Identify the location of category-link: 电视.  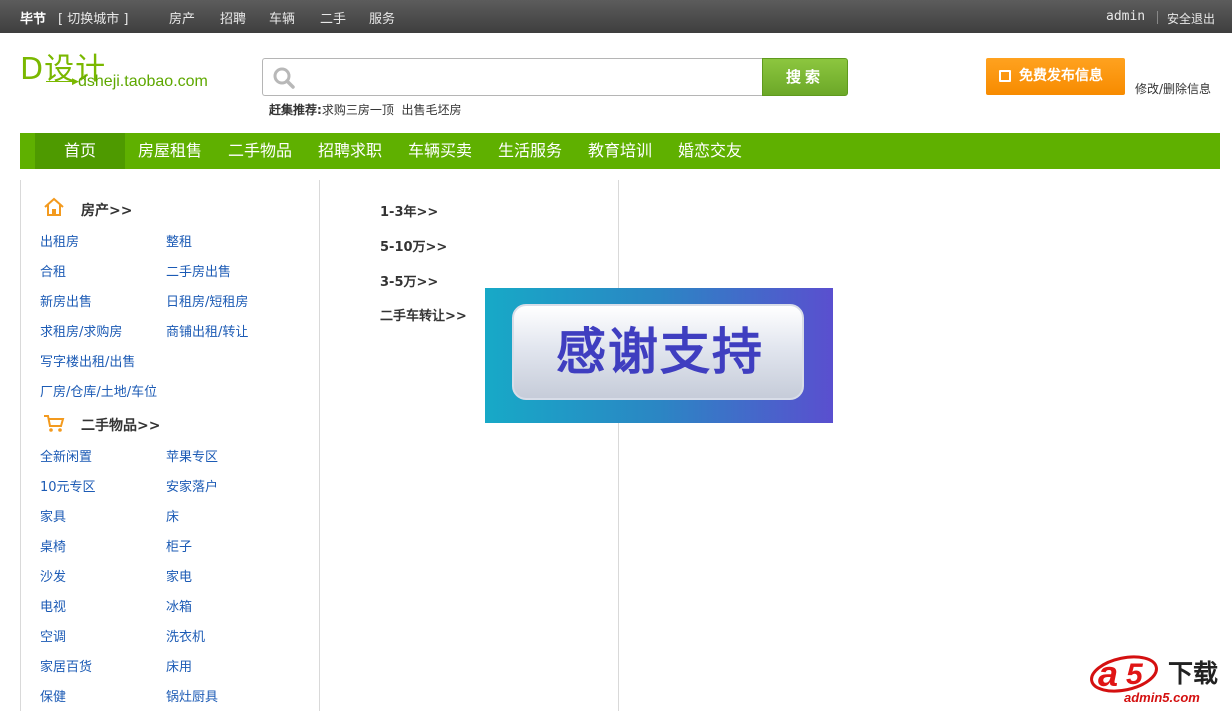
(53, 605).